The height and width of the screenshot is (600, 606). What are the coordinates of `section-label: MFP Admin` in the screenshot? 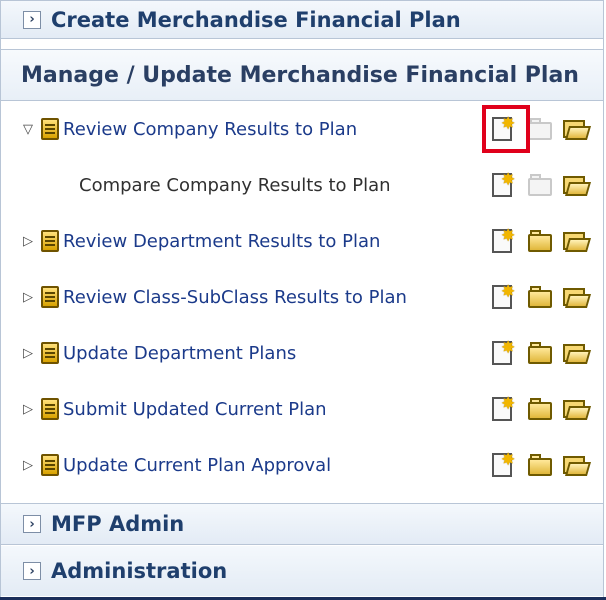 It's located at (118, 524).